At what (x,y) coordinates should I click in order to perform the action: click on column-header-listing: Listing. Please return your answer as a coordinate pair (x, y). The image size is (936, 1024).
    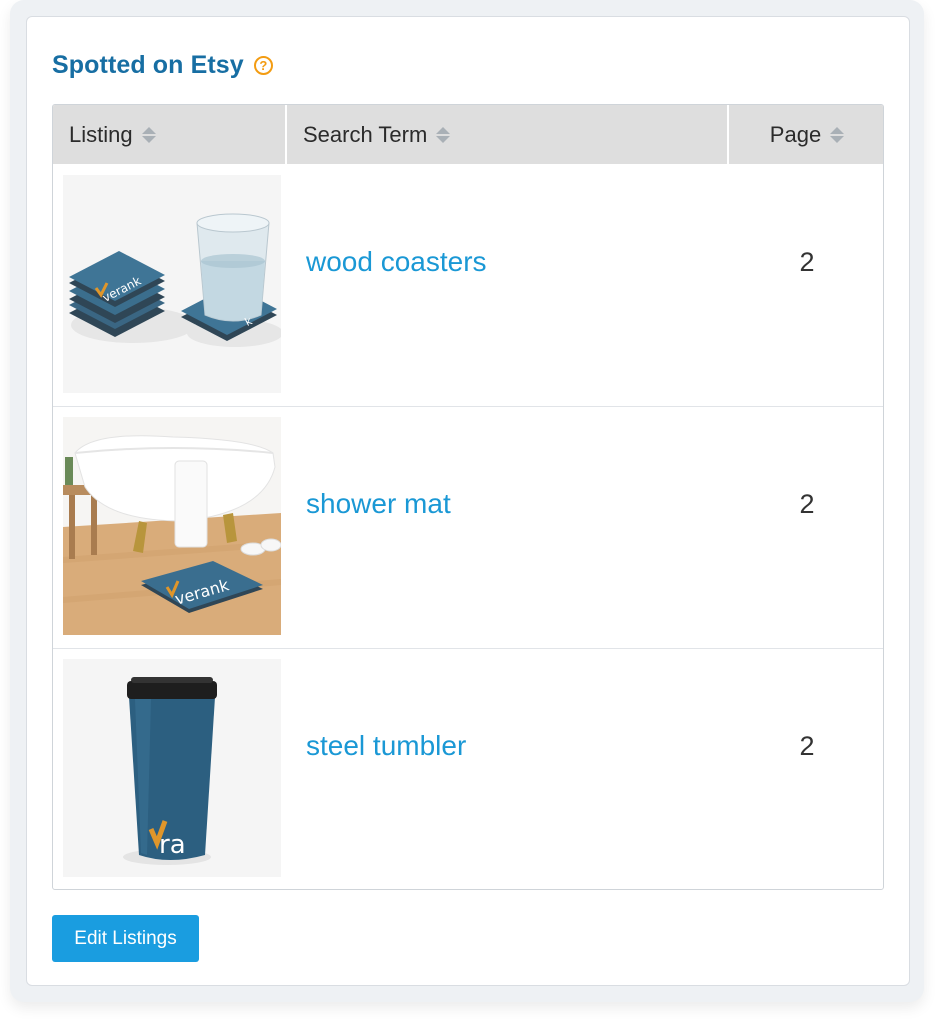
    Looking at the image, I should click on (169, 134).